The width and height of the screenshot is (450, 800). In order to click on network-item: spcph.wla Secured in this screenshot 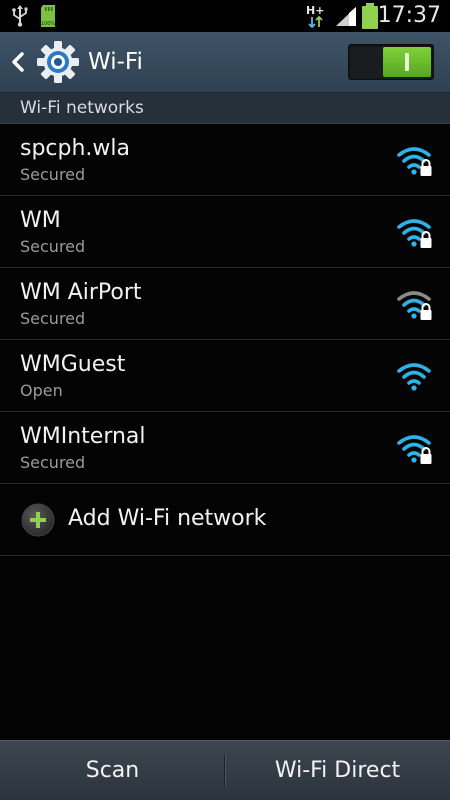, I will do `click(225, 160)`.